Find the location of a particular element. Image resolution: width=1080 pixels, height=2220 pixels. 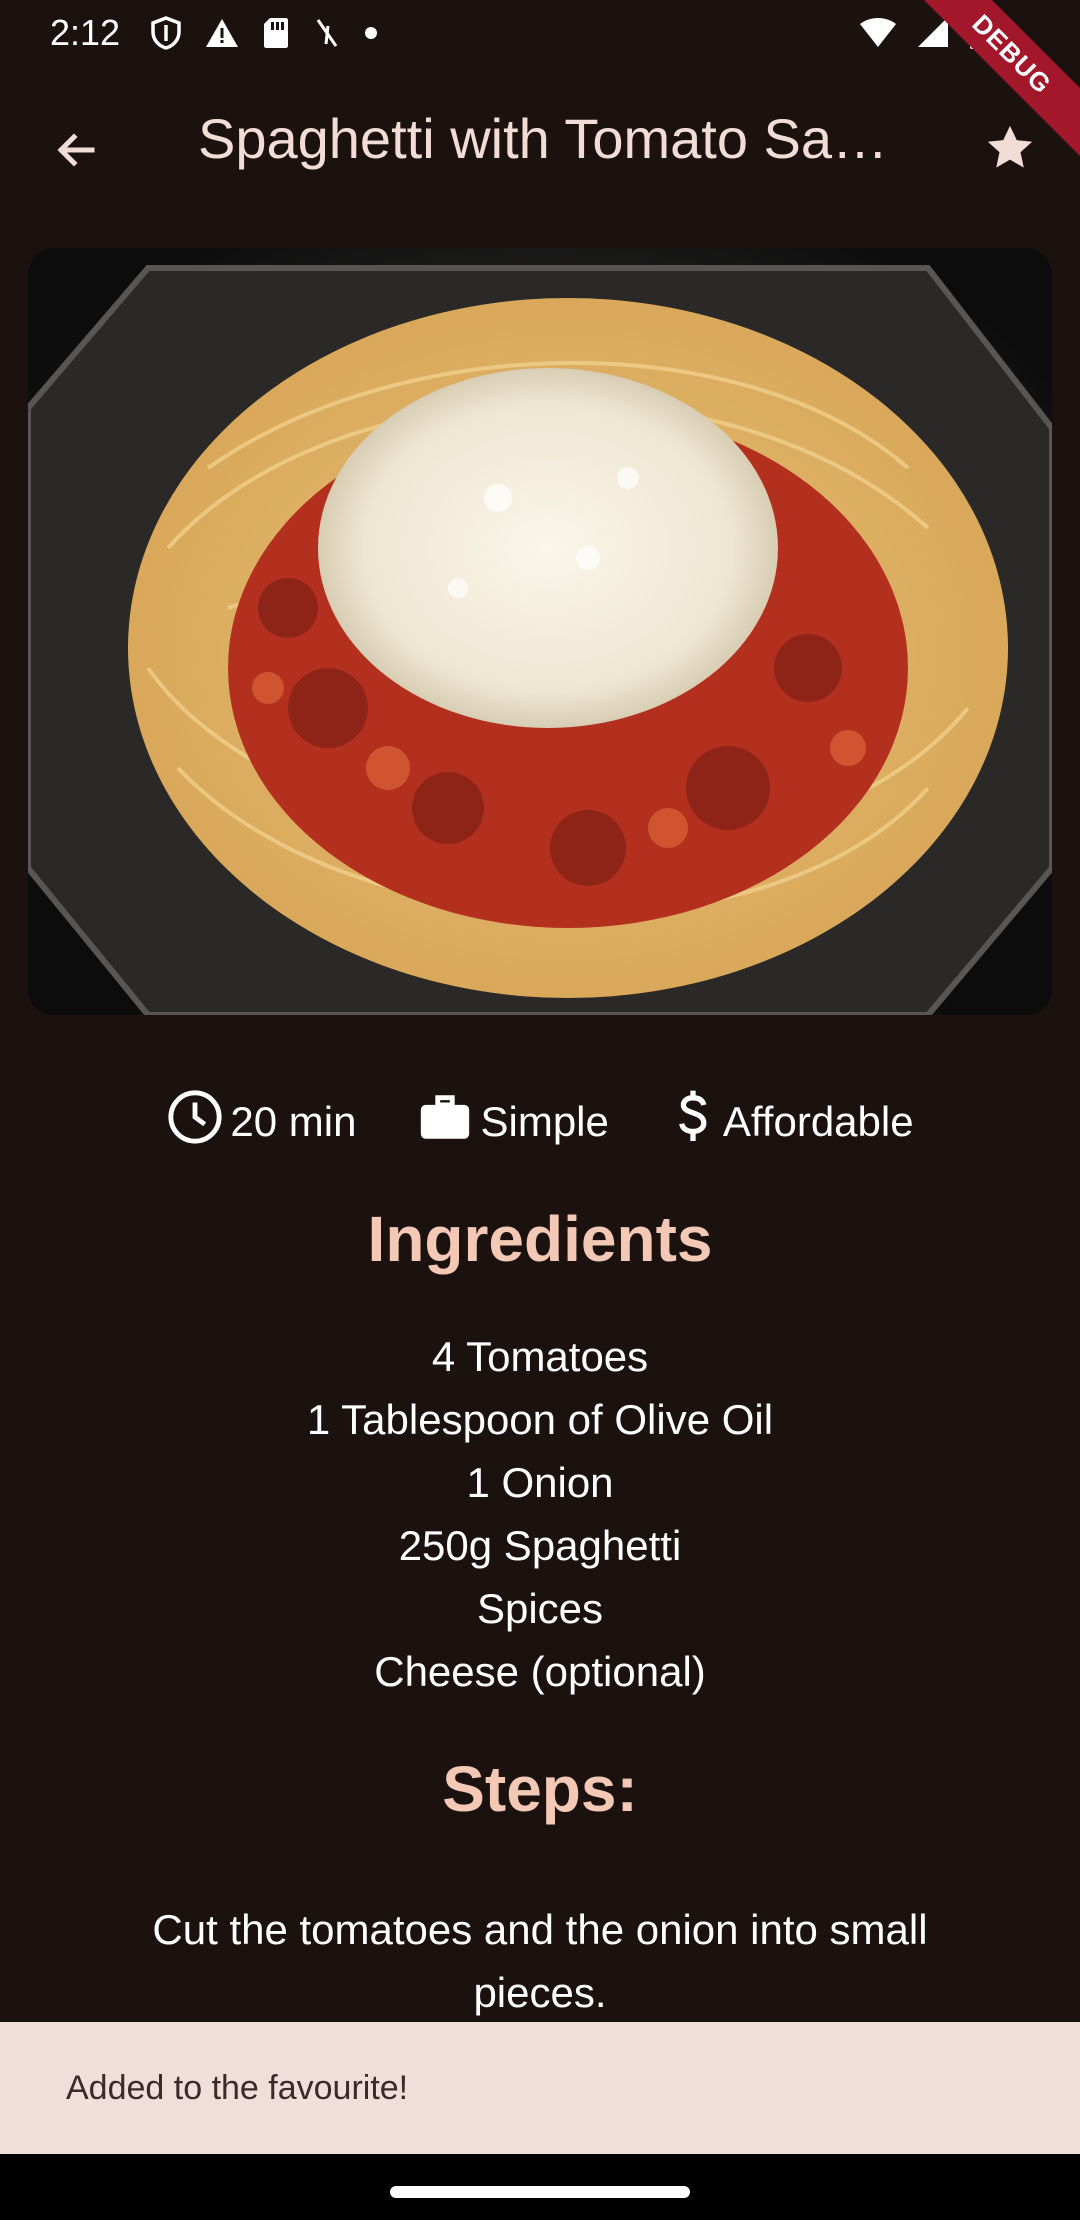

home-gesture-handle is located at coordinates (540, 2192).